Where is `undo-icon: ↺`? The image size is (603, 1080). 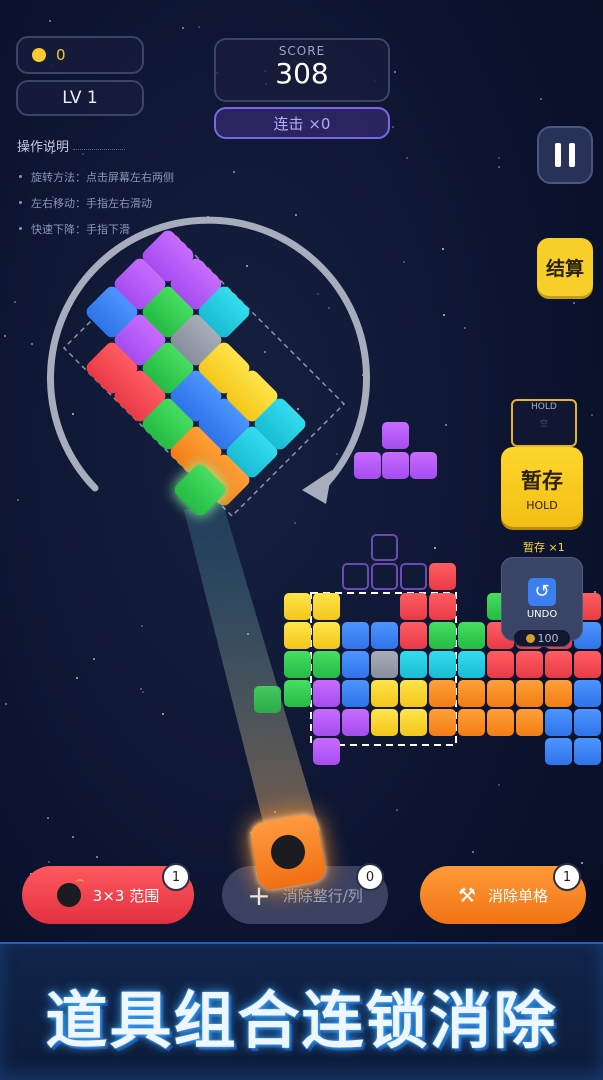
undo-icon: ↺ is located at coordinates (542, 592).